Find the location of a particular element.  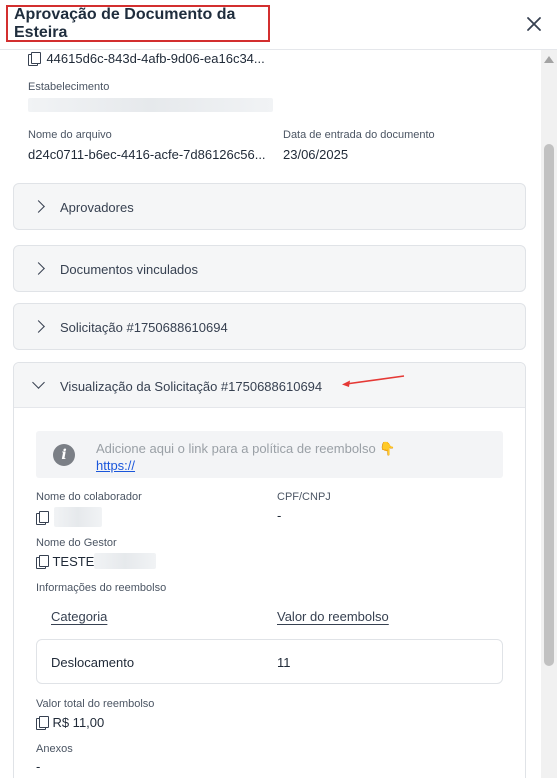

collaborator-row is located at coordinates (42, 518).